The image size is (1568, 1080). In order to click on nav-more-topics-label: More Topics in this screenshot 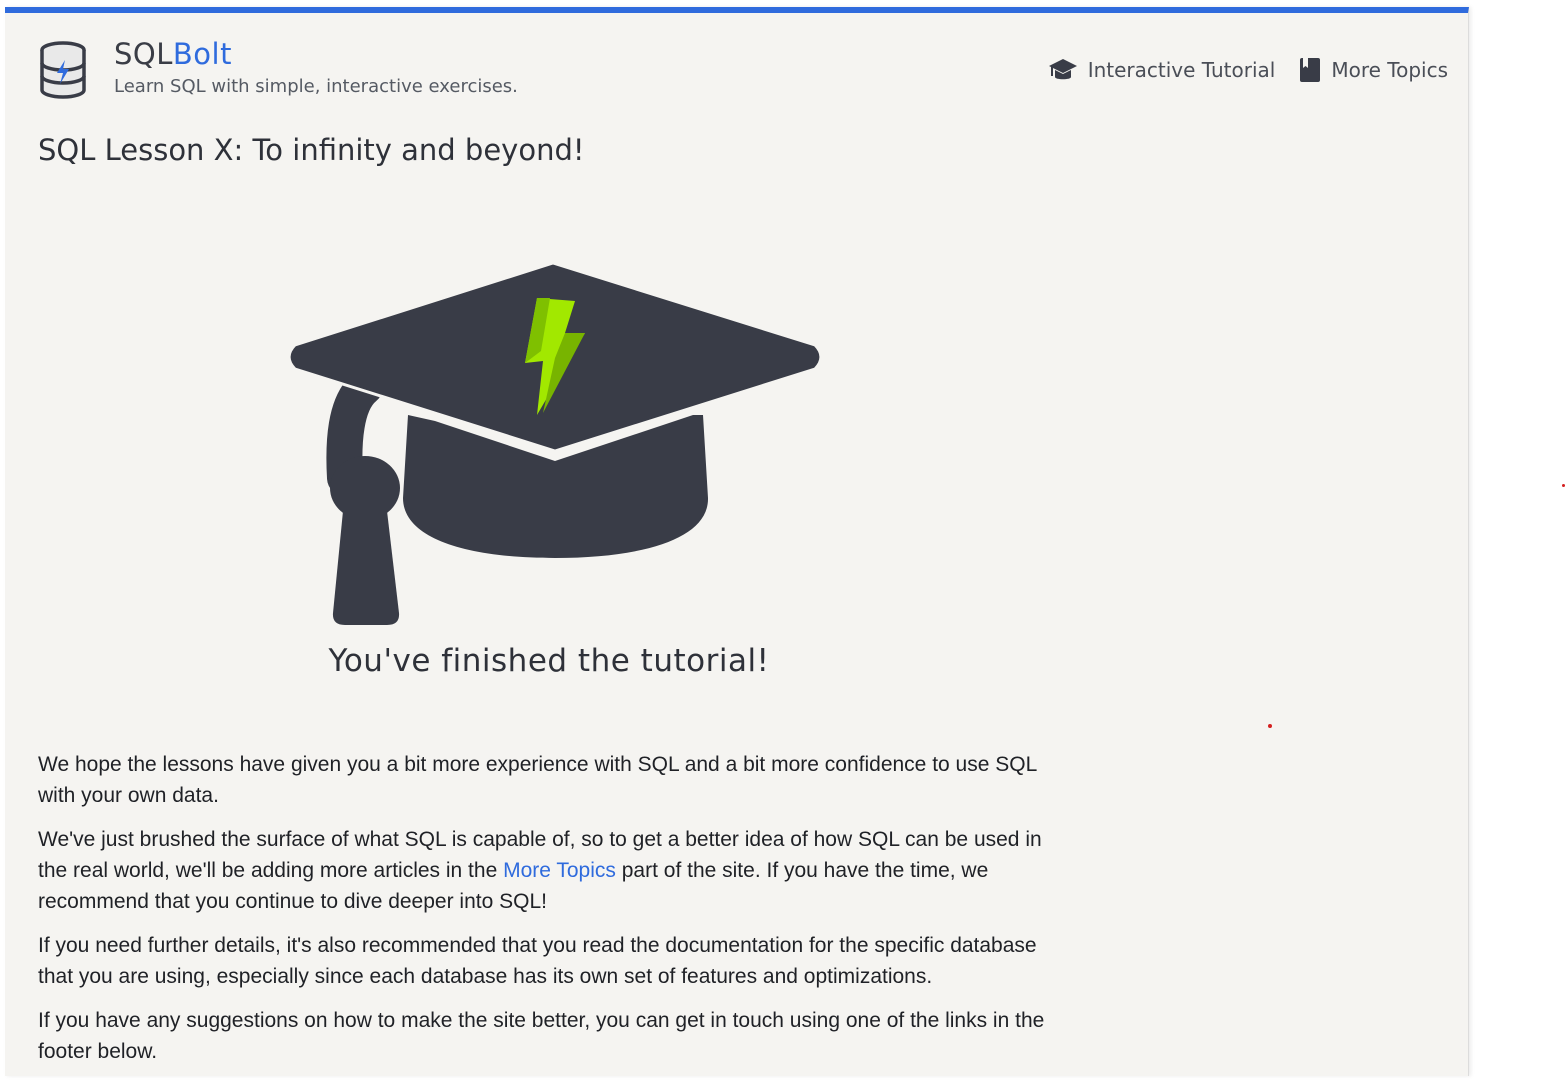, I will do `click(1389, 70)`.